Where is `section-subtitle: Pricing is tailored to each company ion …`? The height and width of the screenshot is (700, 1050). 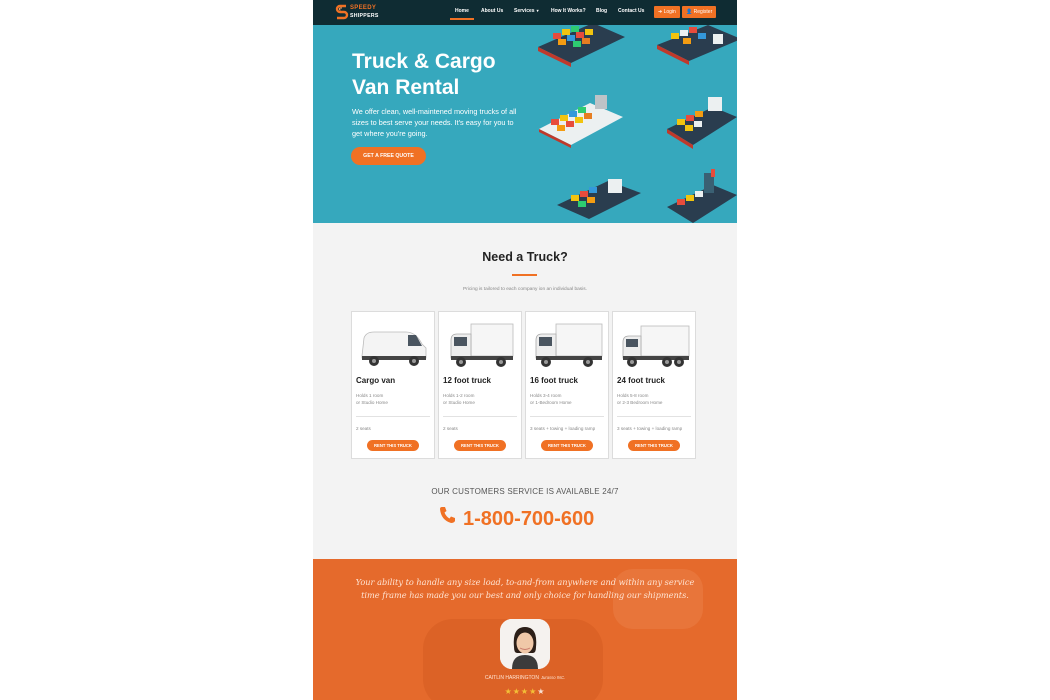 section-subtitle: Pricing is tailored to each company ion … is located at coordinates (525, 289).